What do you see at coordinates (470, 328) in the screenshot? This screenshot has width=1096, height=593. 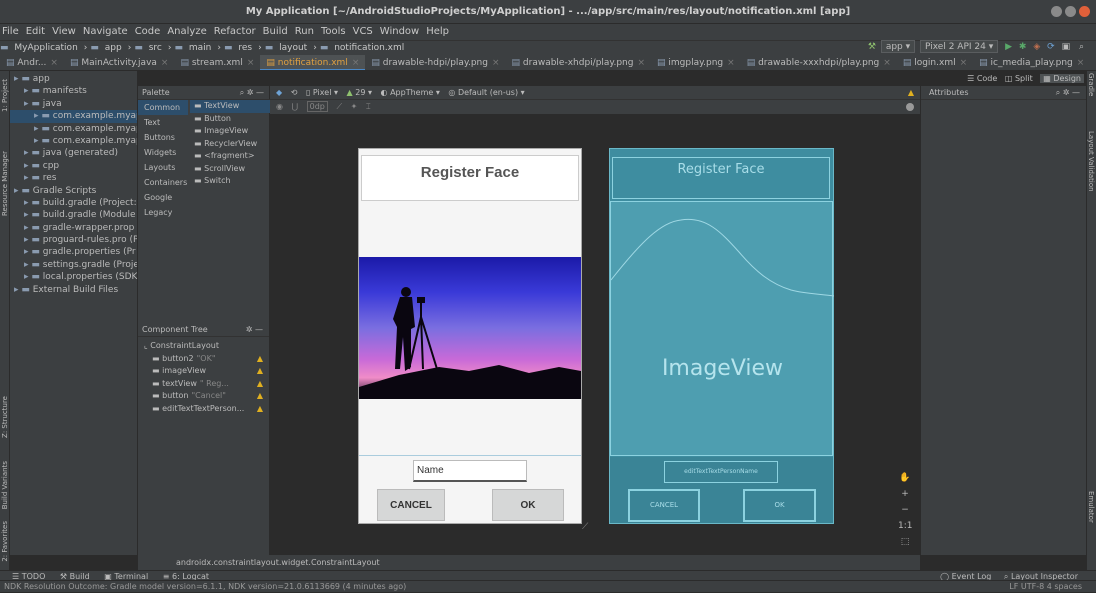 I see `photo-imageview` at bounding box center [470, 328].